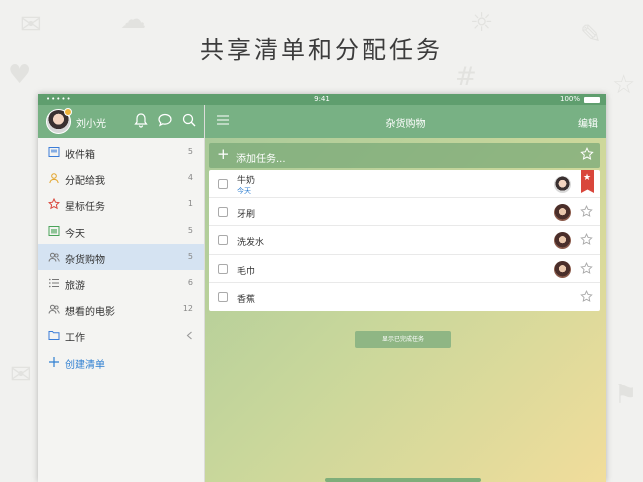  What do you see at coordinates (404, 297) in the screenshot?
I see `task-row: 香蕉` at bounding box center [404, 297].